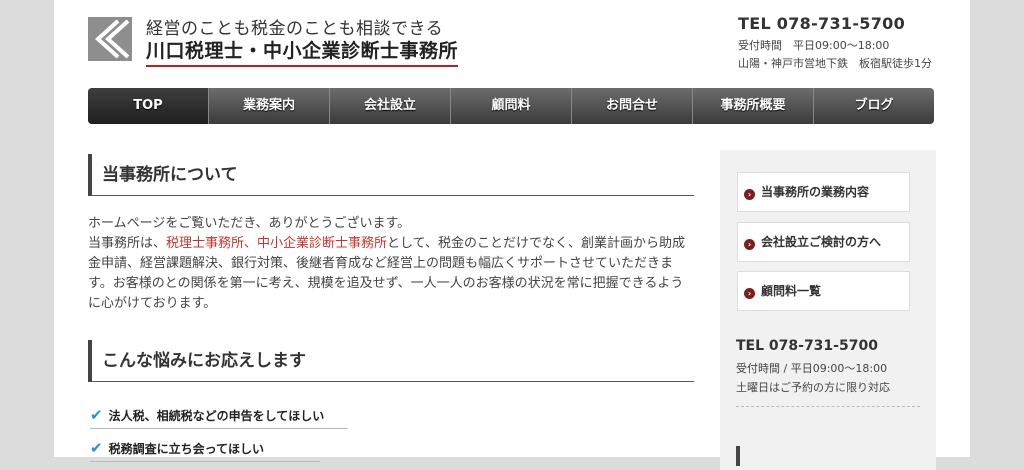 The image size is (1024, 470). What do you see at coordinates (302, 51) in the screenshot?
I see `site-brand: 川口税理士・中小企業診断士事務所` at bounding box center [302, 51].